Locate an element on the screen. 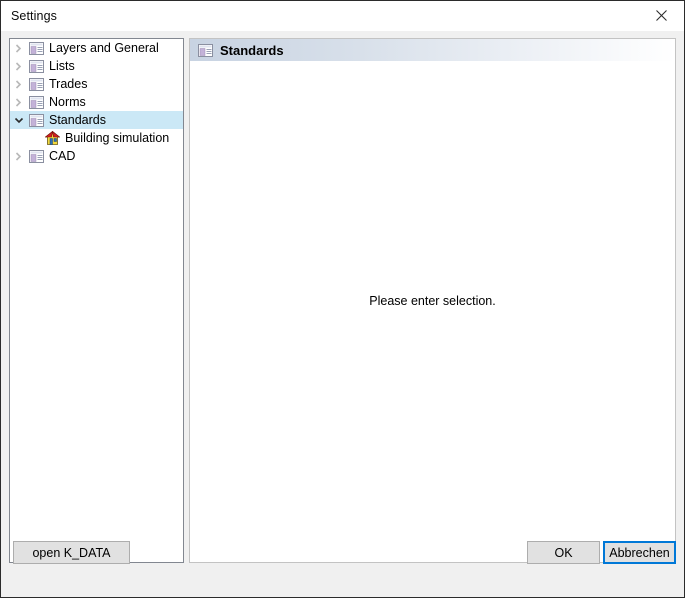  tree-item-building-simulation: Building simulation is located at coordinates (96, 138).